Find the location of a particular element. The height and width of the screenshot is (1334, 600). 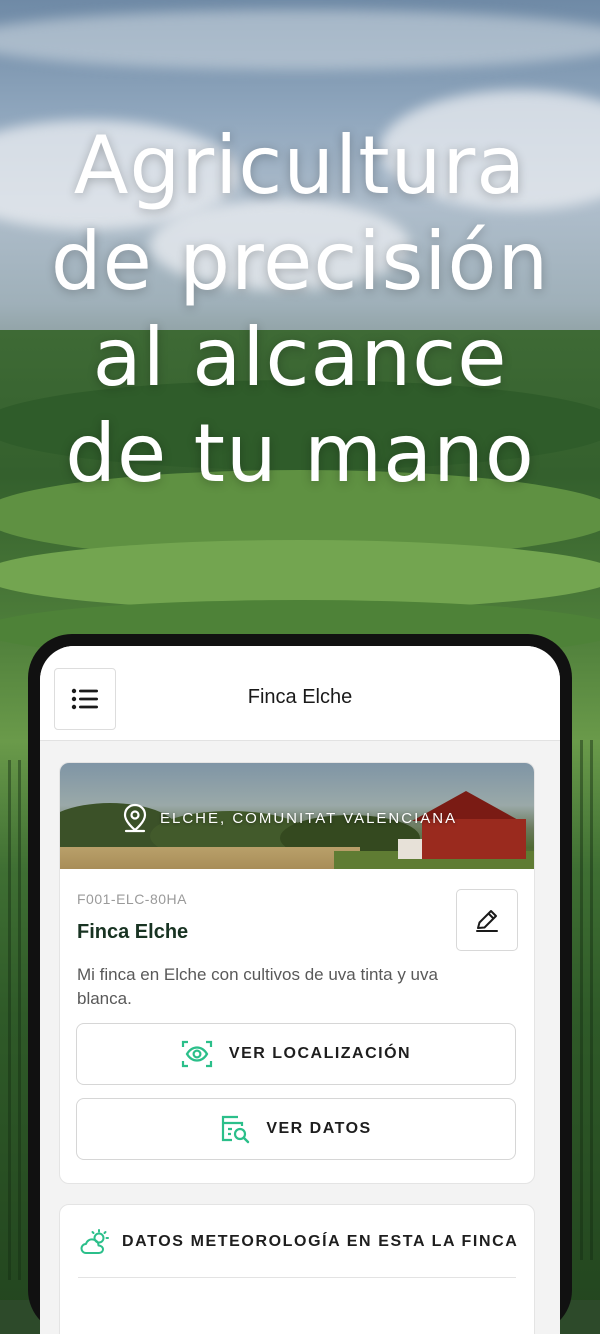

view-data-label: VER DATOS is located at coordinates (319, 1128).